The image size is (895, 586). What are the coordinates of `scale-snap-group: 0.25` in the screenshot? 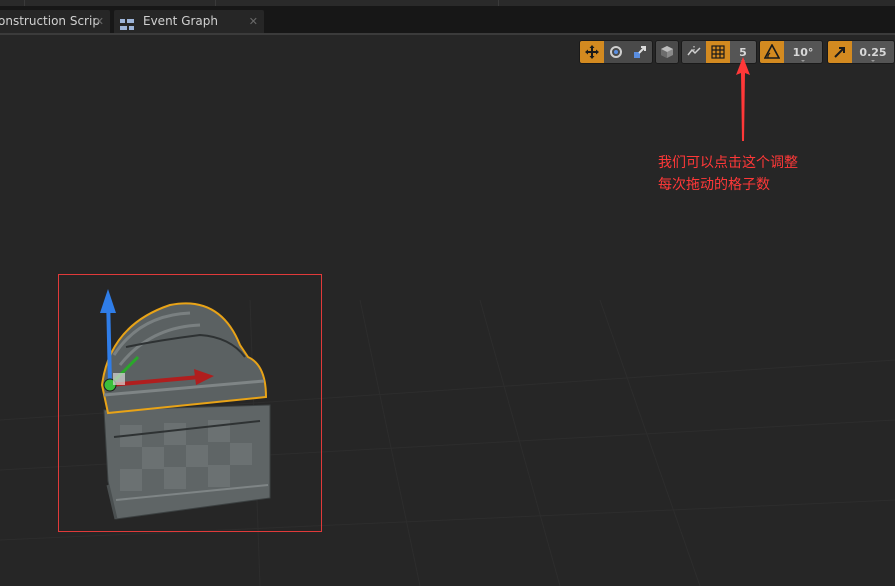 It's located at (861, 52).